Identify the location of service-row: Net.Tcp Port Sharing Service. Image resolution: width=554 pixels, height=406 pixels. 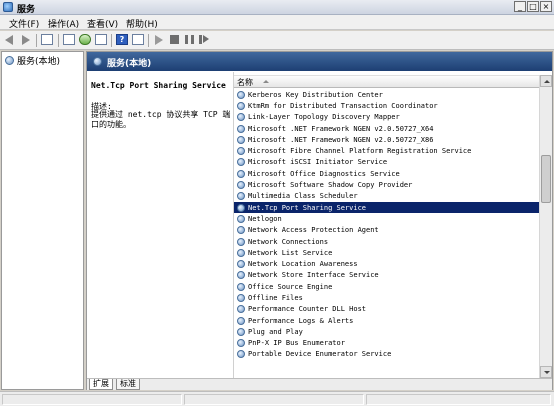
(386, 207).